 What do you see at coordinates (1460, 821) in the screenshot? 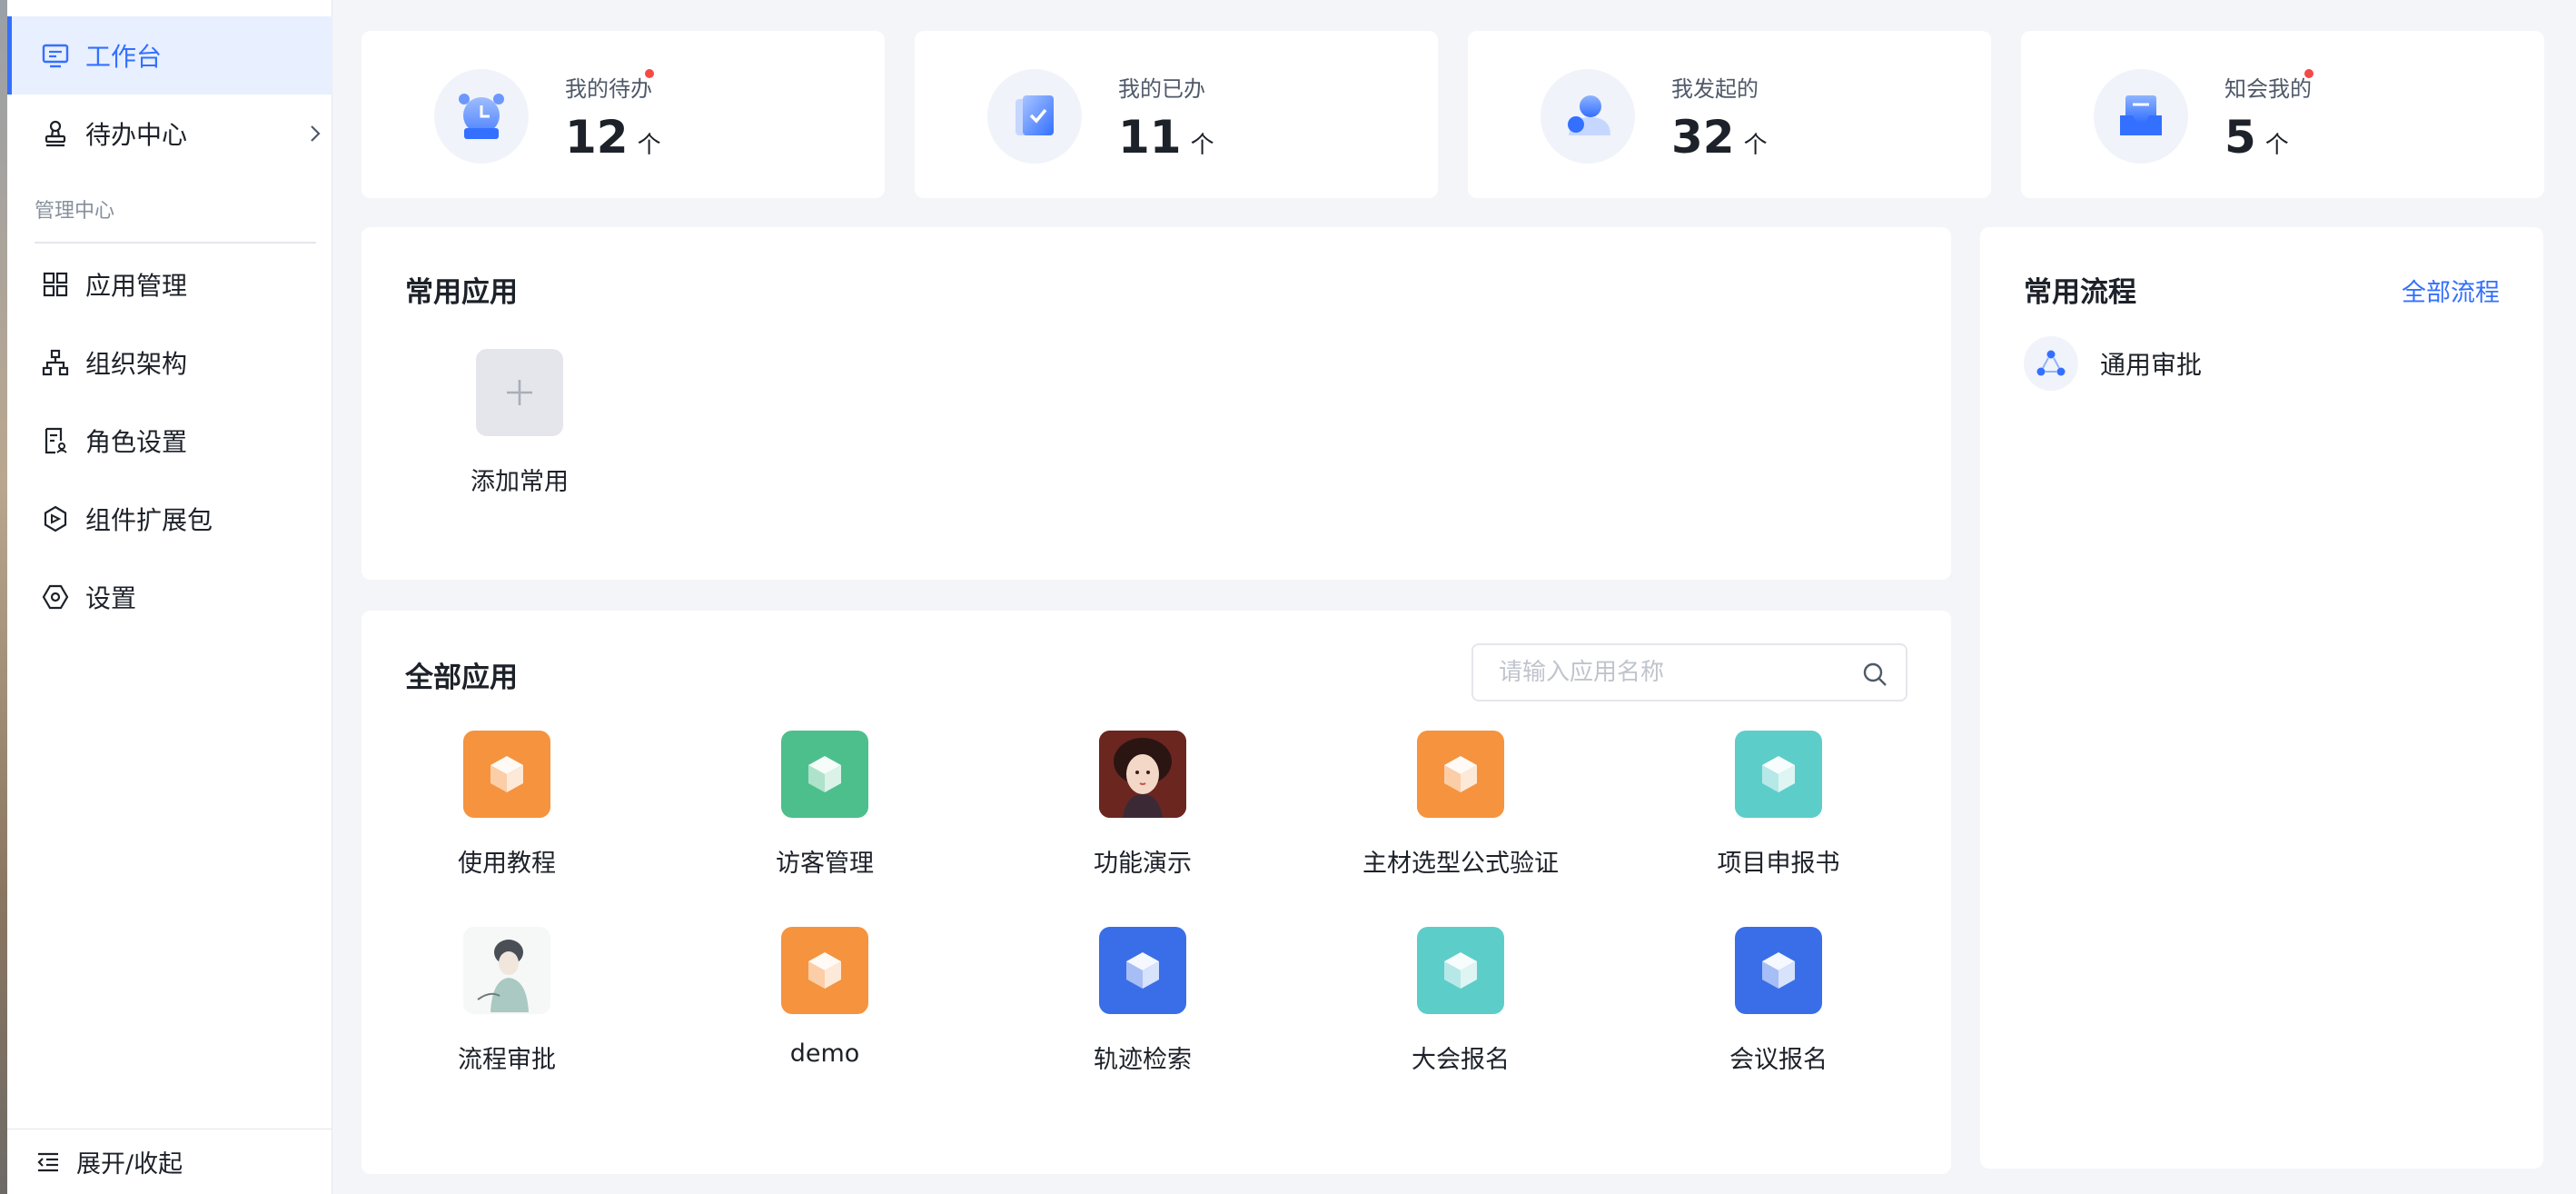
I see `app-item: 主材选型公式验证` at bounding box center [1460, 821].